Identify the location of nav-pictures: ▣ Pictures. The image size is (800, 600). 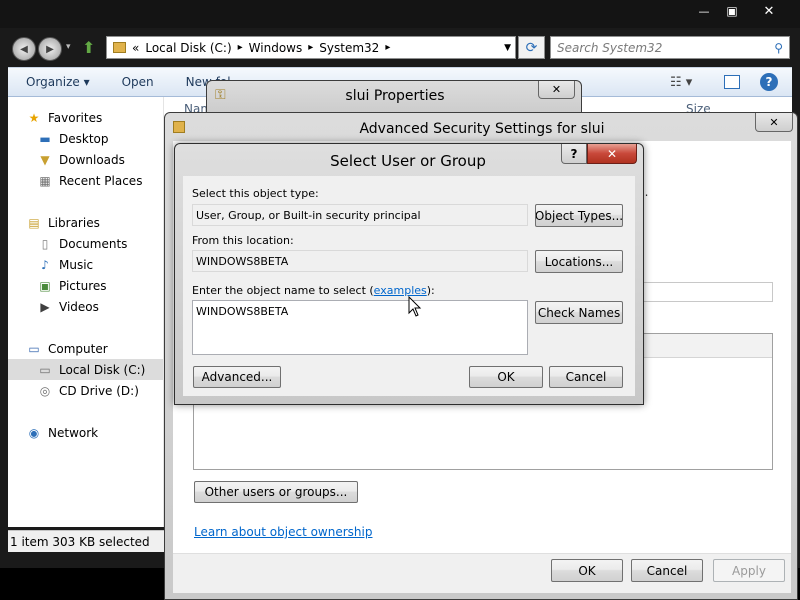
(72, 285).